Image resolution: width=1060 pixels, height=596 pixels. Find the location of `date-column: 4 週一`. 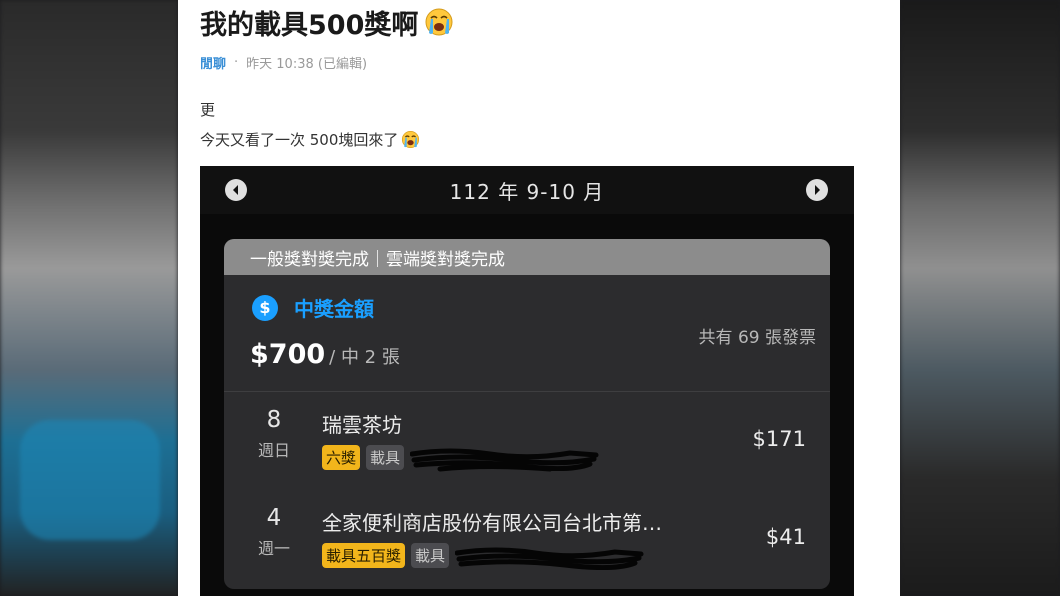

date-column: 4 週一 is located at coordinates (274, 532).